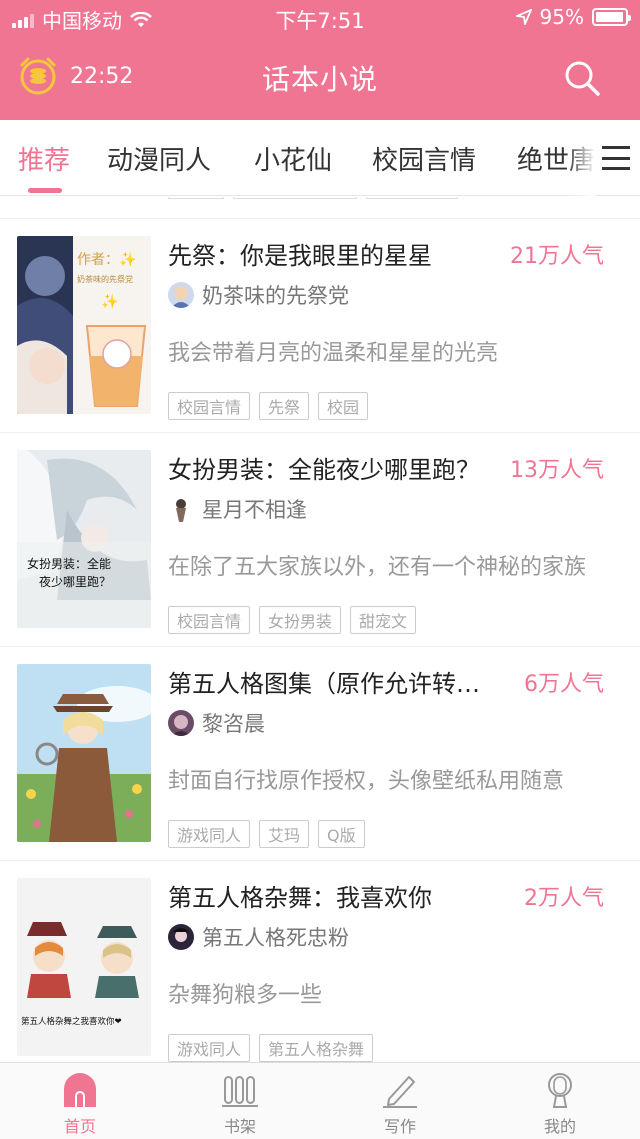 The height and width of the screenshot is (1139, 640). I want to click on app-header: 22:52 话本小说, so click(320, 77).